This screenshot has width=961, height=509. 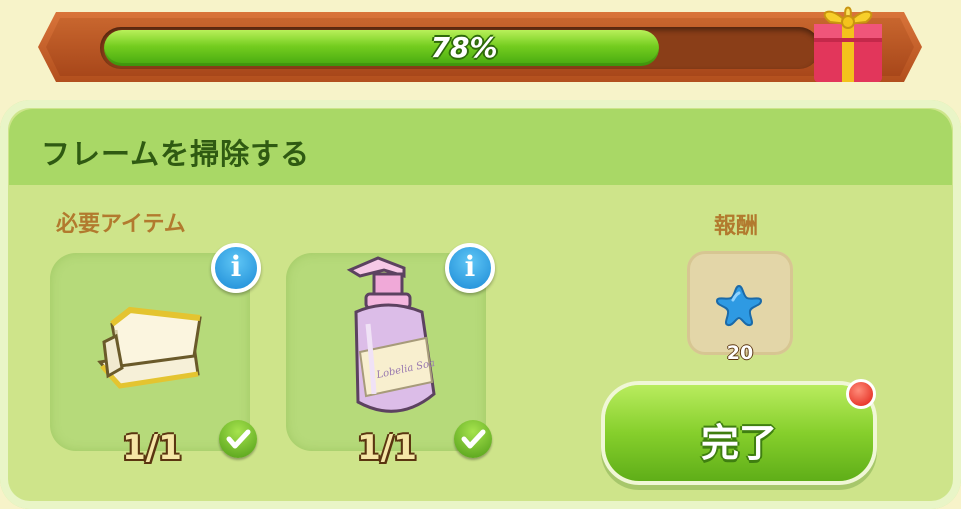 I want to click on towels-icon, so click(x=150, y=348).